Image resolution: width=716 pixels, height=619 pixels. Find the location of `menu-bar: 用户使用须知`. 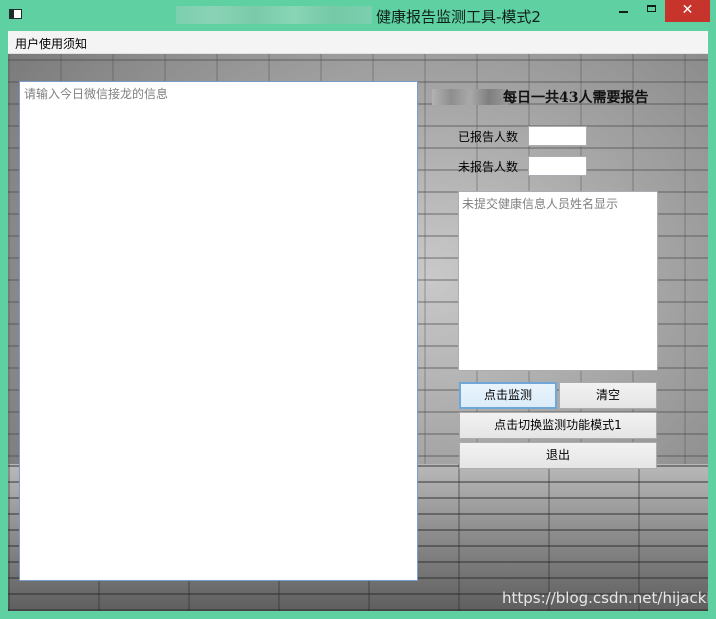

menu-bar: 用户使用须知 is located at coordinates (358, 42).